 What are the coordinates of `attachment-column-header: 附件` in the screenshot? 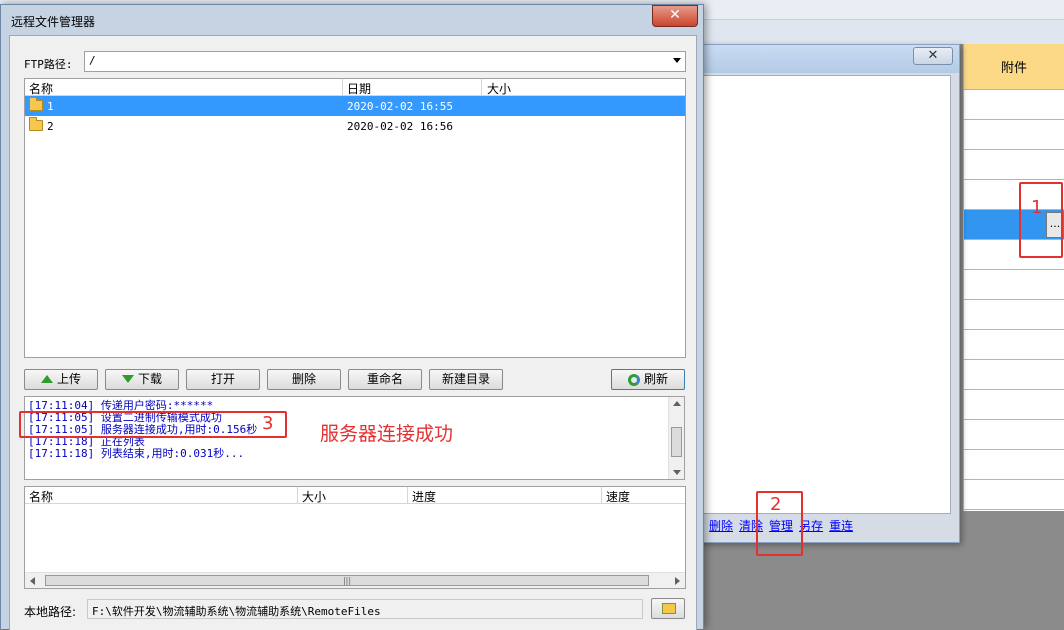 It's located at (1014, 67).